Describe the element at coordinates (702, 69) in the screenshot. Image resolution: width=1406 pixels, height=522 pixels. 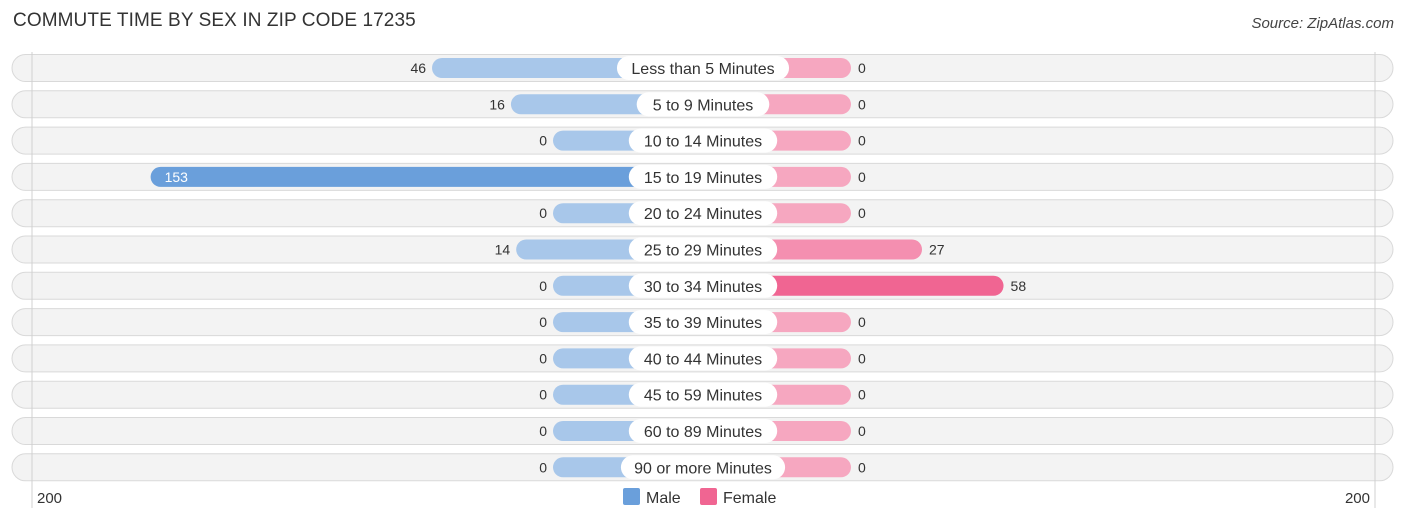
I see `category-label: Less than 5 Minutes` at that location.